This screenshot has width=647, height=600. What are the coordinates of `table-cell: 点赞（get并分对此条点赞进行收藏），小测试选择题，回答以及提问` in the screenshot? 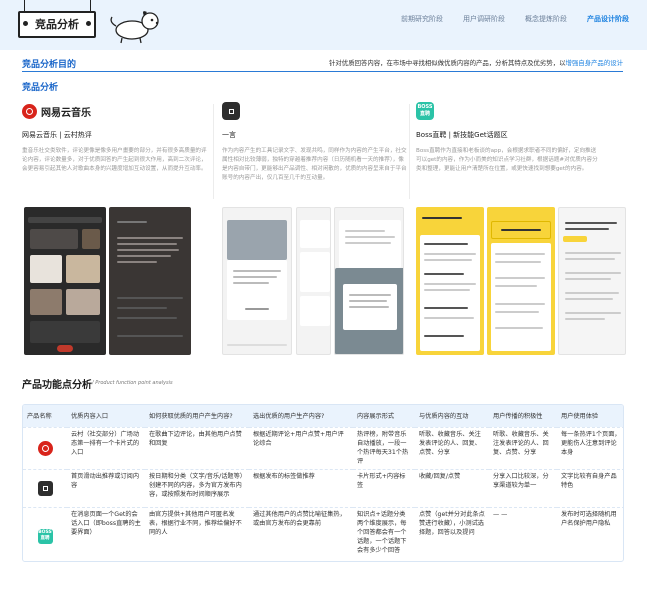 It's located at (452, 533).